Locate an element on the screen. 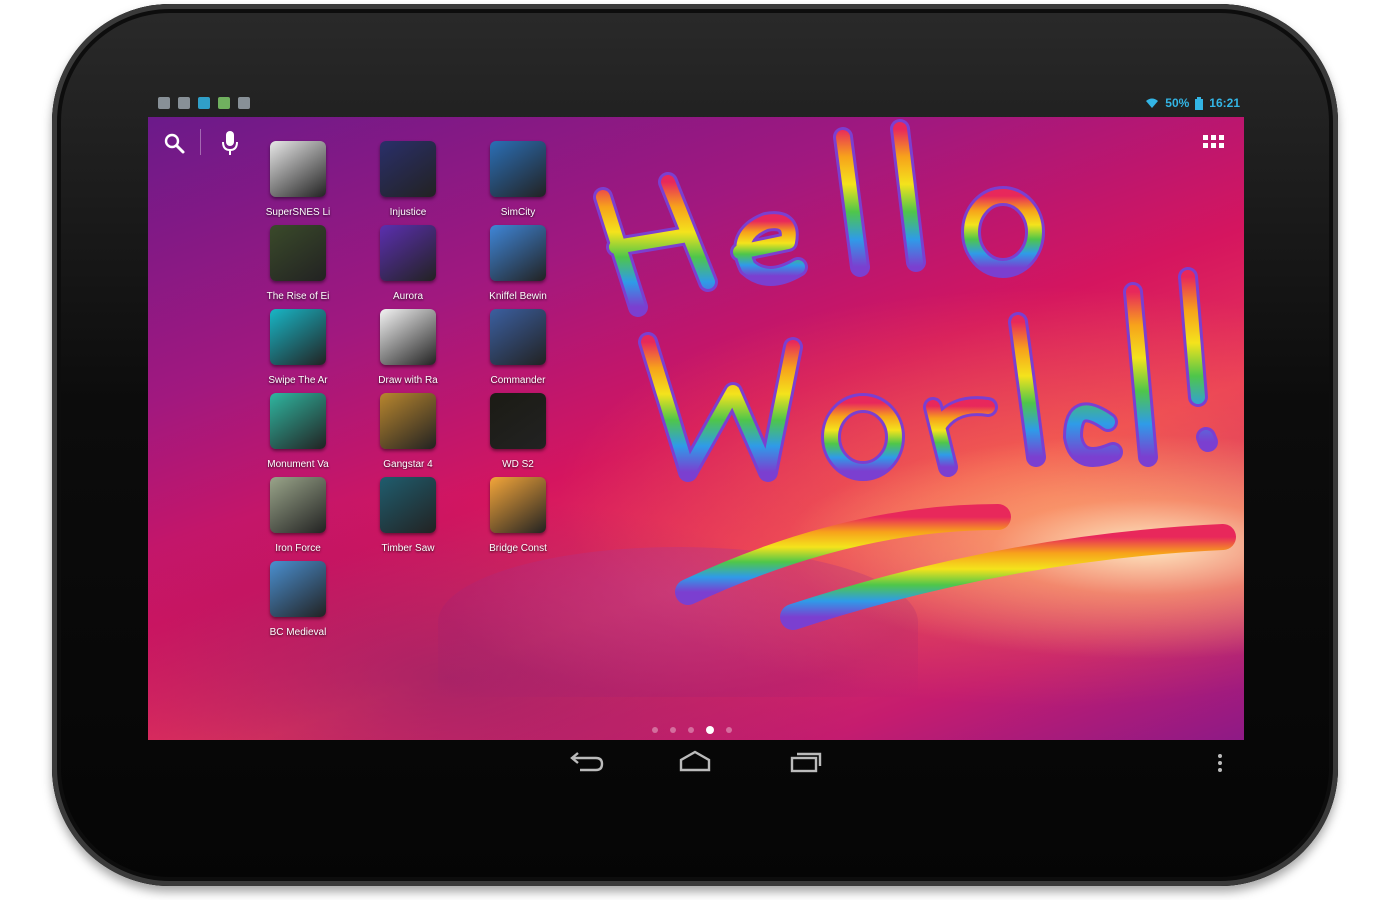 The width and height of the screenshot is (1388, 900). status-bar: 50% 16:21 is located at coordinates (1192, 103).